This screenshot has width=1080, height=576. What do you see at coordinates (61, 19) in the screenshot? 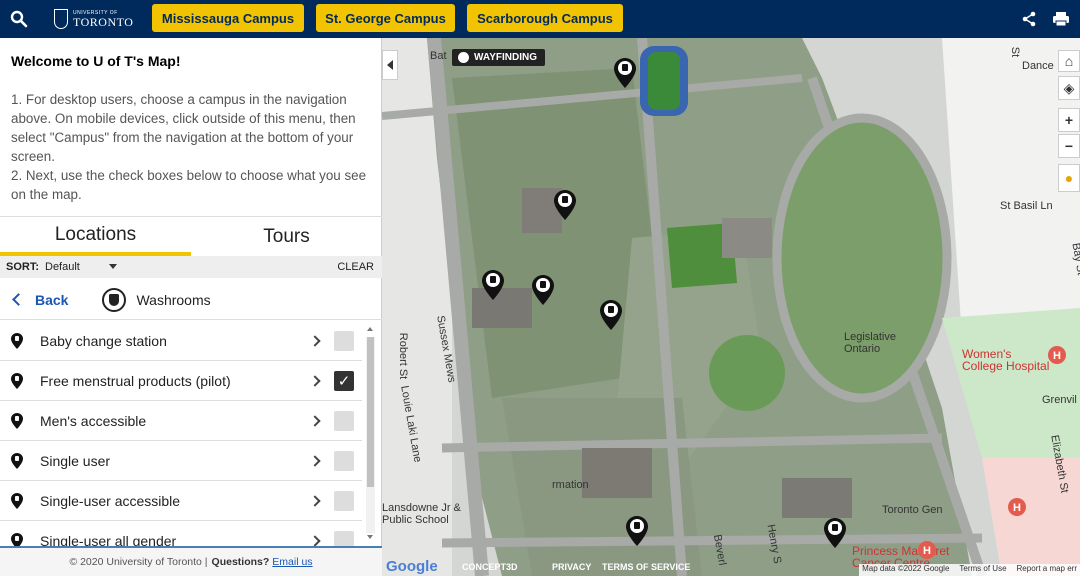
I see `crest-icon` at bounding box center [61, 19].